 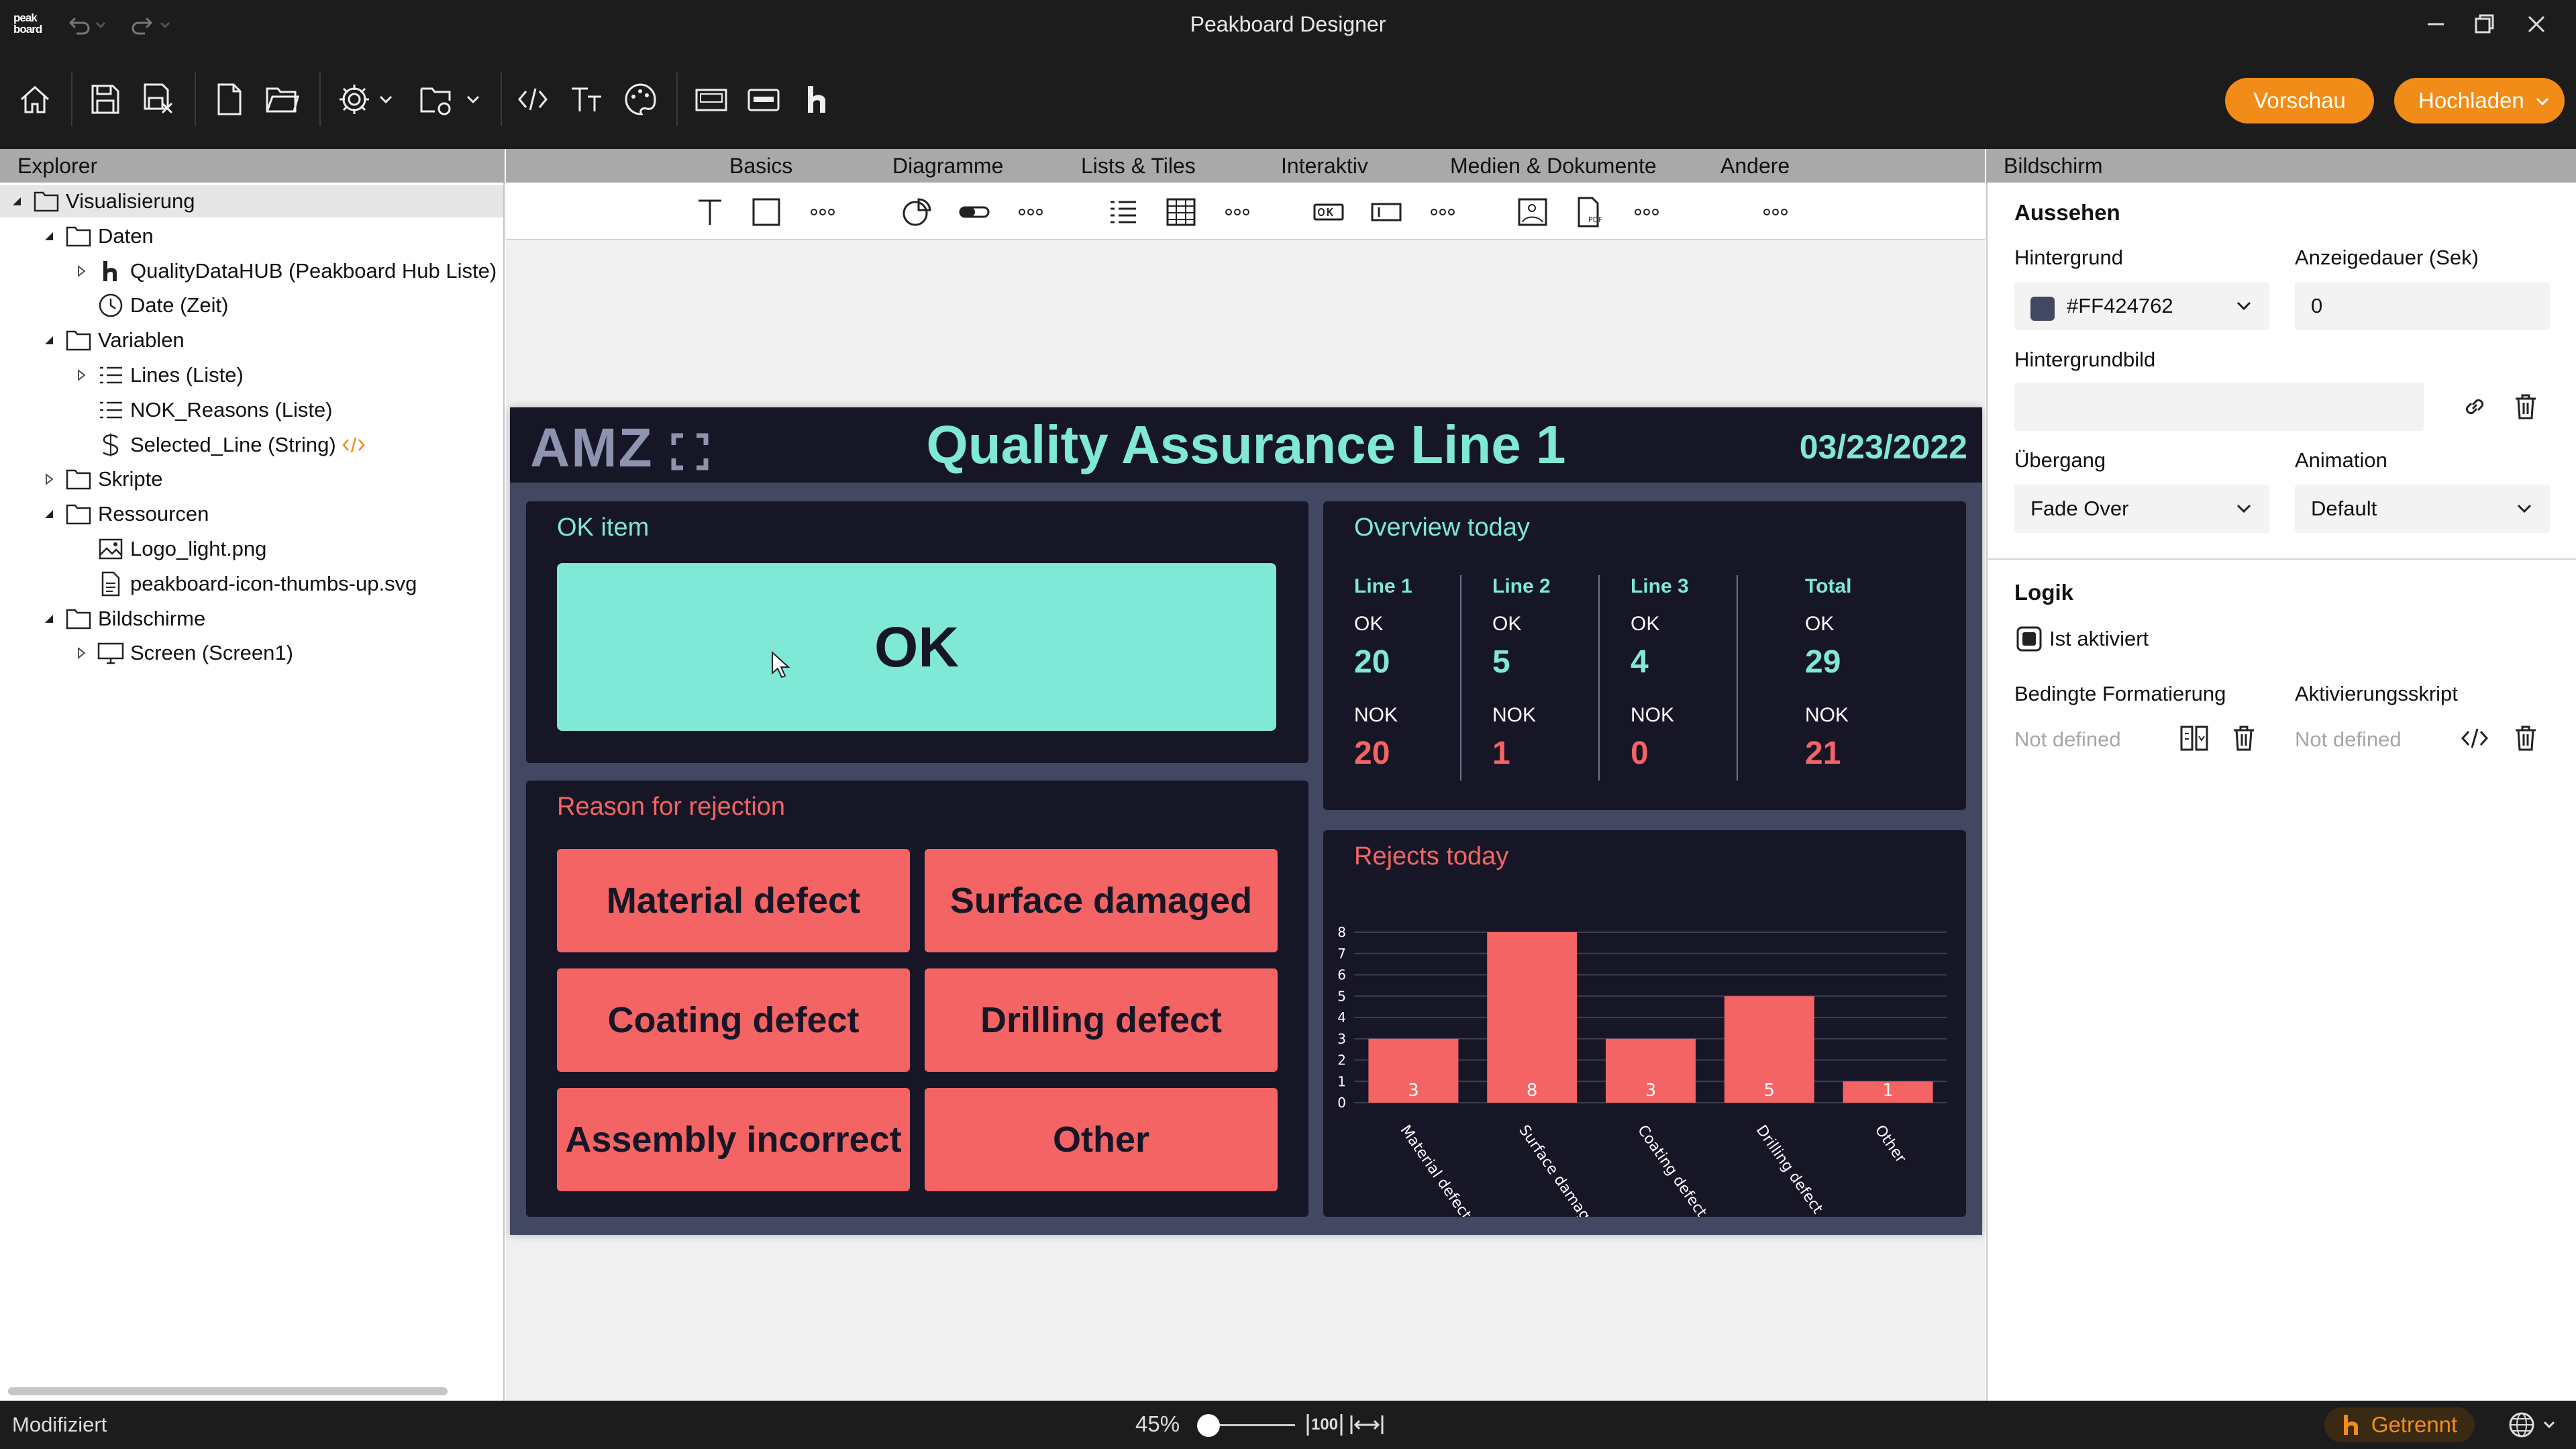 What do you see at coordinates (228, 1391) in the screenshot?
I see `horizontal-scrollbar` at bounding box center [228, 1391].